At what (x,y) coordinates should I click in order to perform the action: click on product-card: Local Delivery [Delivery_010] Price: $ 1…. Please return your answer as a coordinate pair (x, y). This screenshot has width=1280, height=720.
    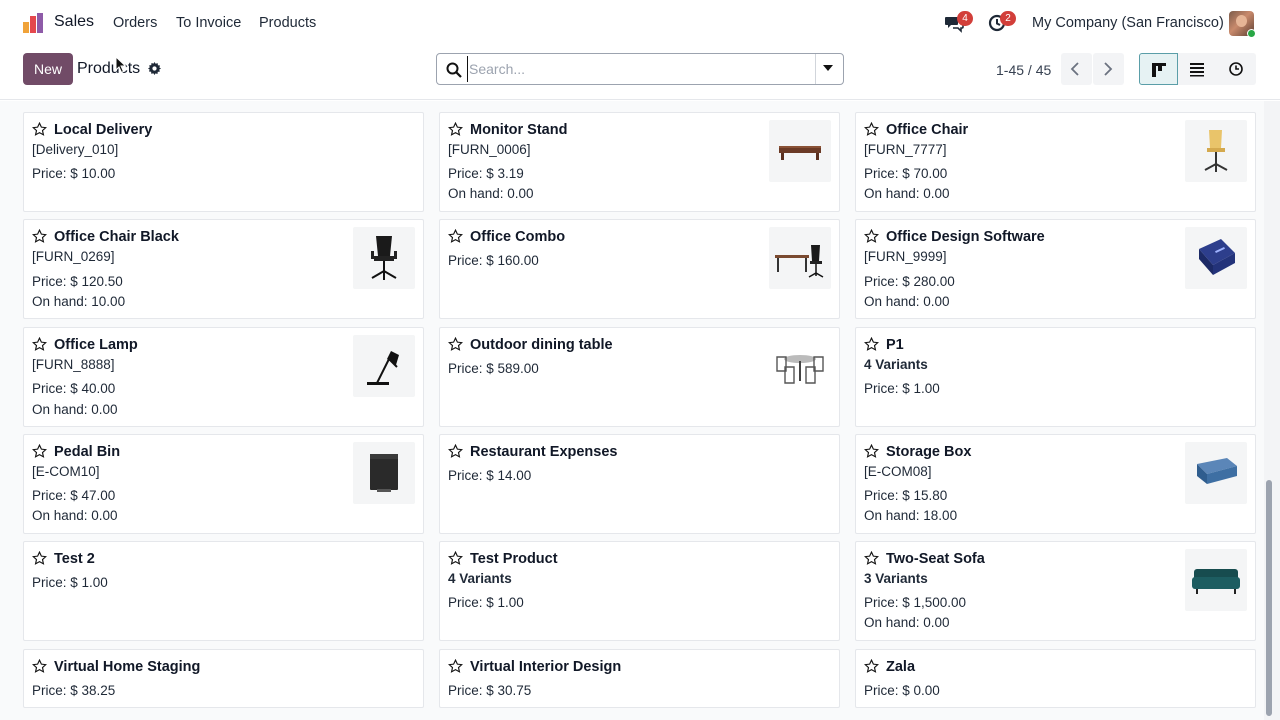
    Looking at the image, I should click on (223, 162).